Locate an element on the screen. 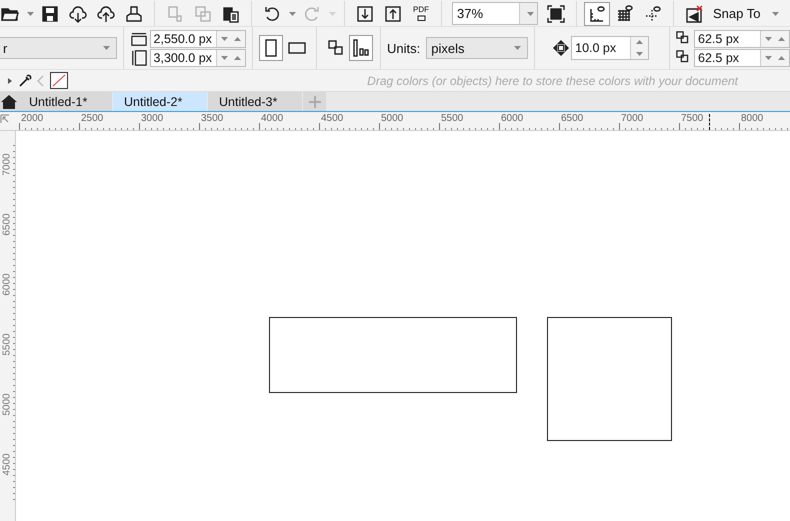 The width and height of the screenshot is (790, 521). nudge-icon is located at coordinates (561, 48).